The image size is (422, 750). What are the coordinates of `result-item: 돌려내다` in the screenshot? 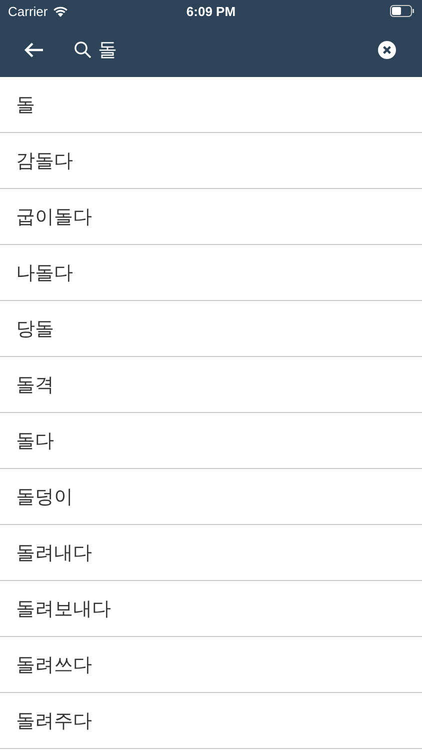 It's located at (211, 553).